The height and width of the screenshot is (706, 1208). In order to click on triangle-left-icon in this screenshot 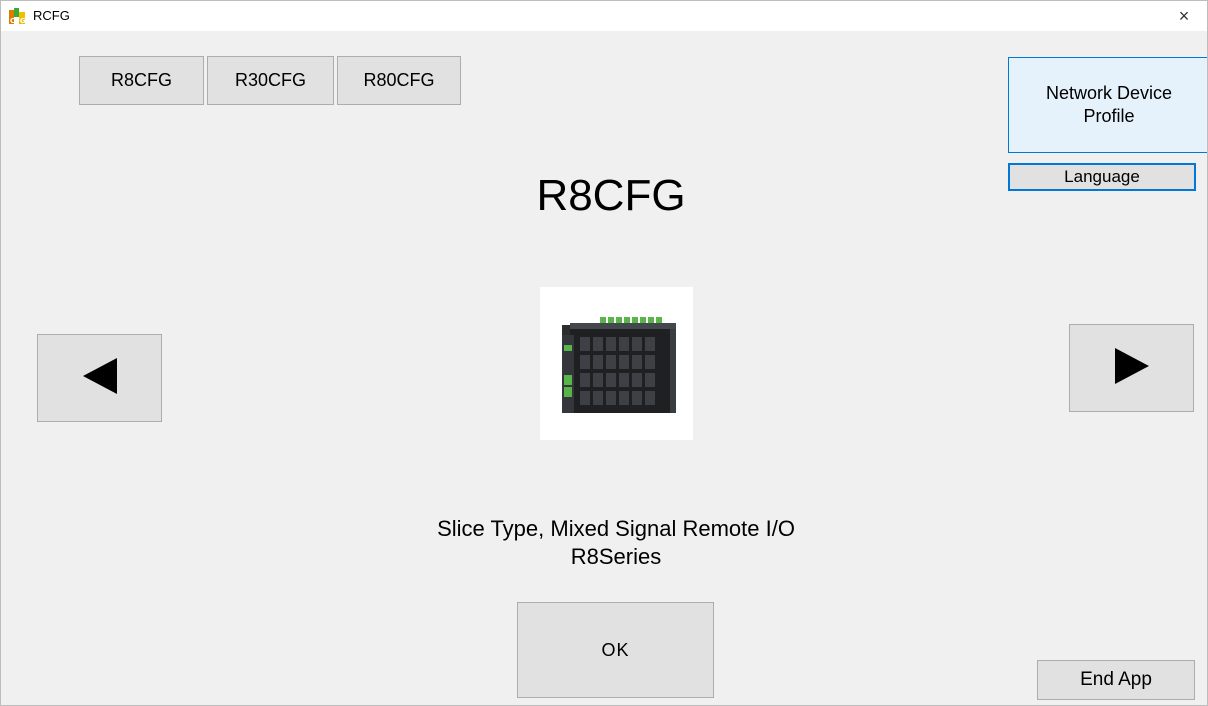, I will do `click(99, 378)`.